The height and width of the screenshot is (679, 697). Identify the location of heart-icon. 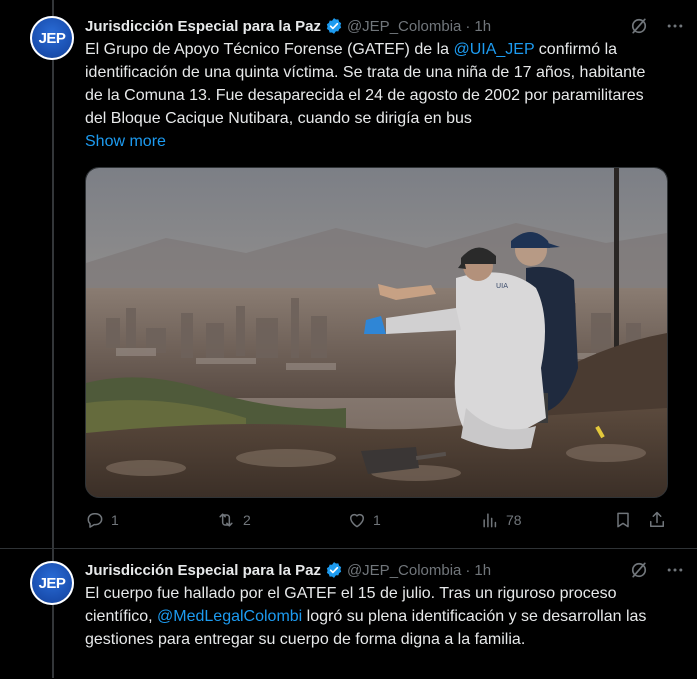
(357, 520).